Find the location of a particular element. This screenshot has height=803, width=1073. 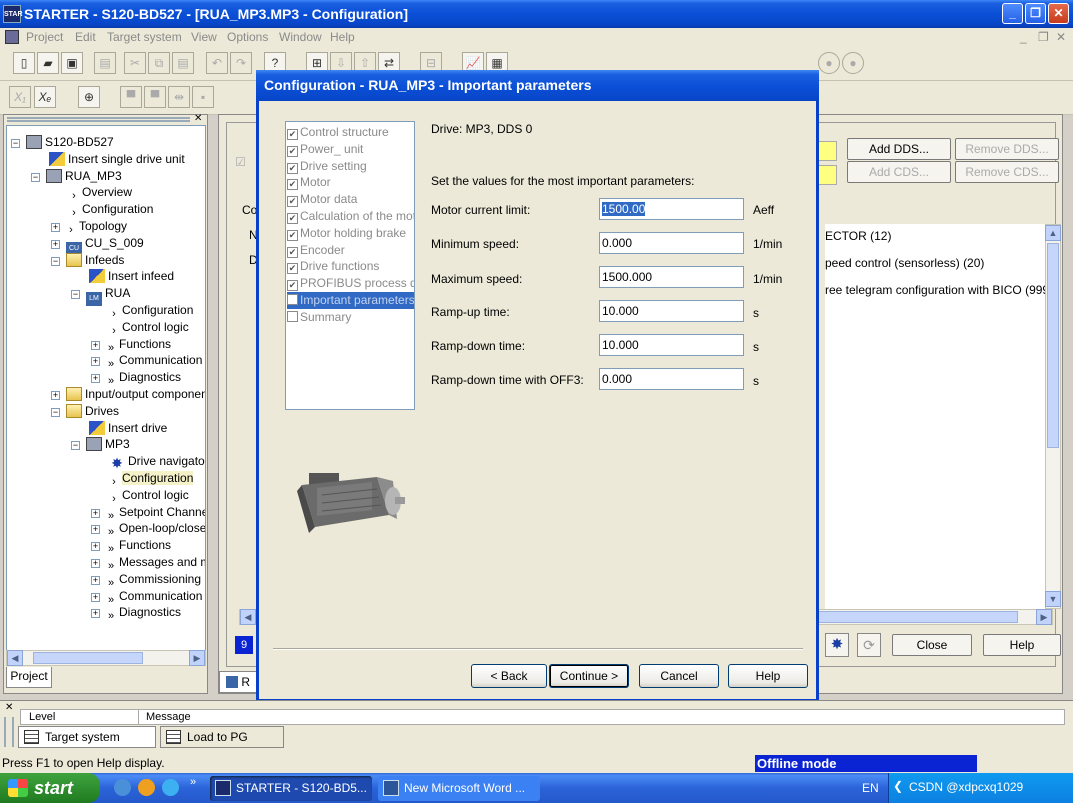

close-button: ✕ is located at coordinates (1058, 13).